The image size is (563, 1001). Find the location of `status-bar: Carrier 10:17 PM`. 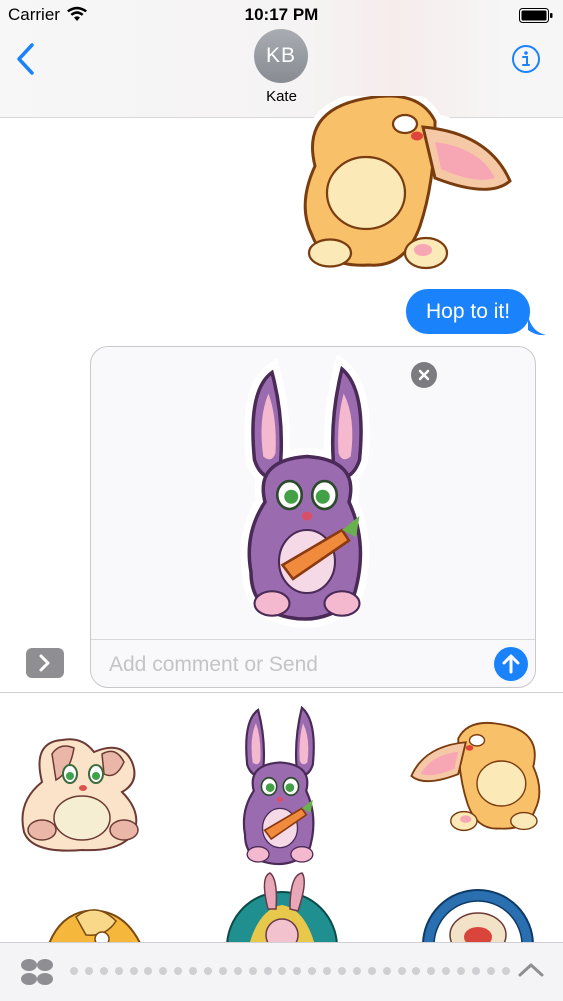

status-bar: Carrier 10:17 PM is located at coordinates (281, 15).